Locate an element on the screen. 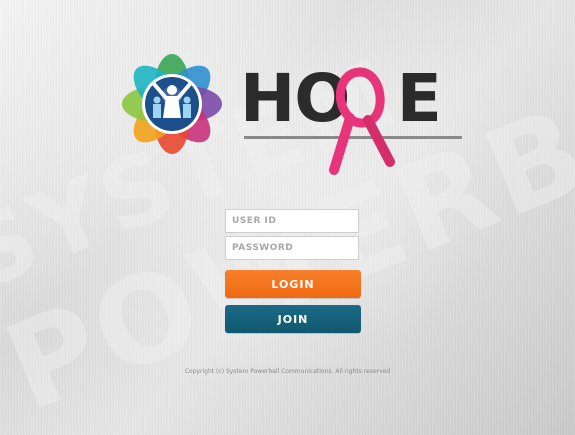  password-input is located at coordinates (292, 248).